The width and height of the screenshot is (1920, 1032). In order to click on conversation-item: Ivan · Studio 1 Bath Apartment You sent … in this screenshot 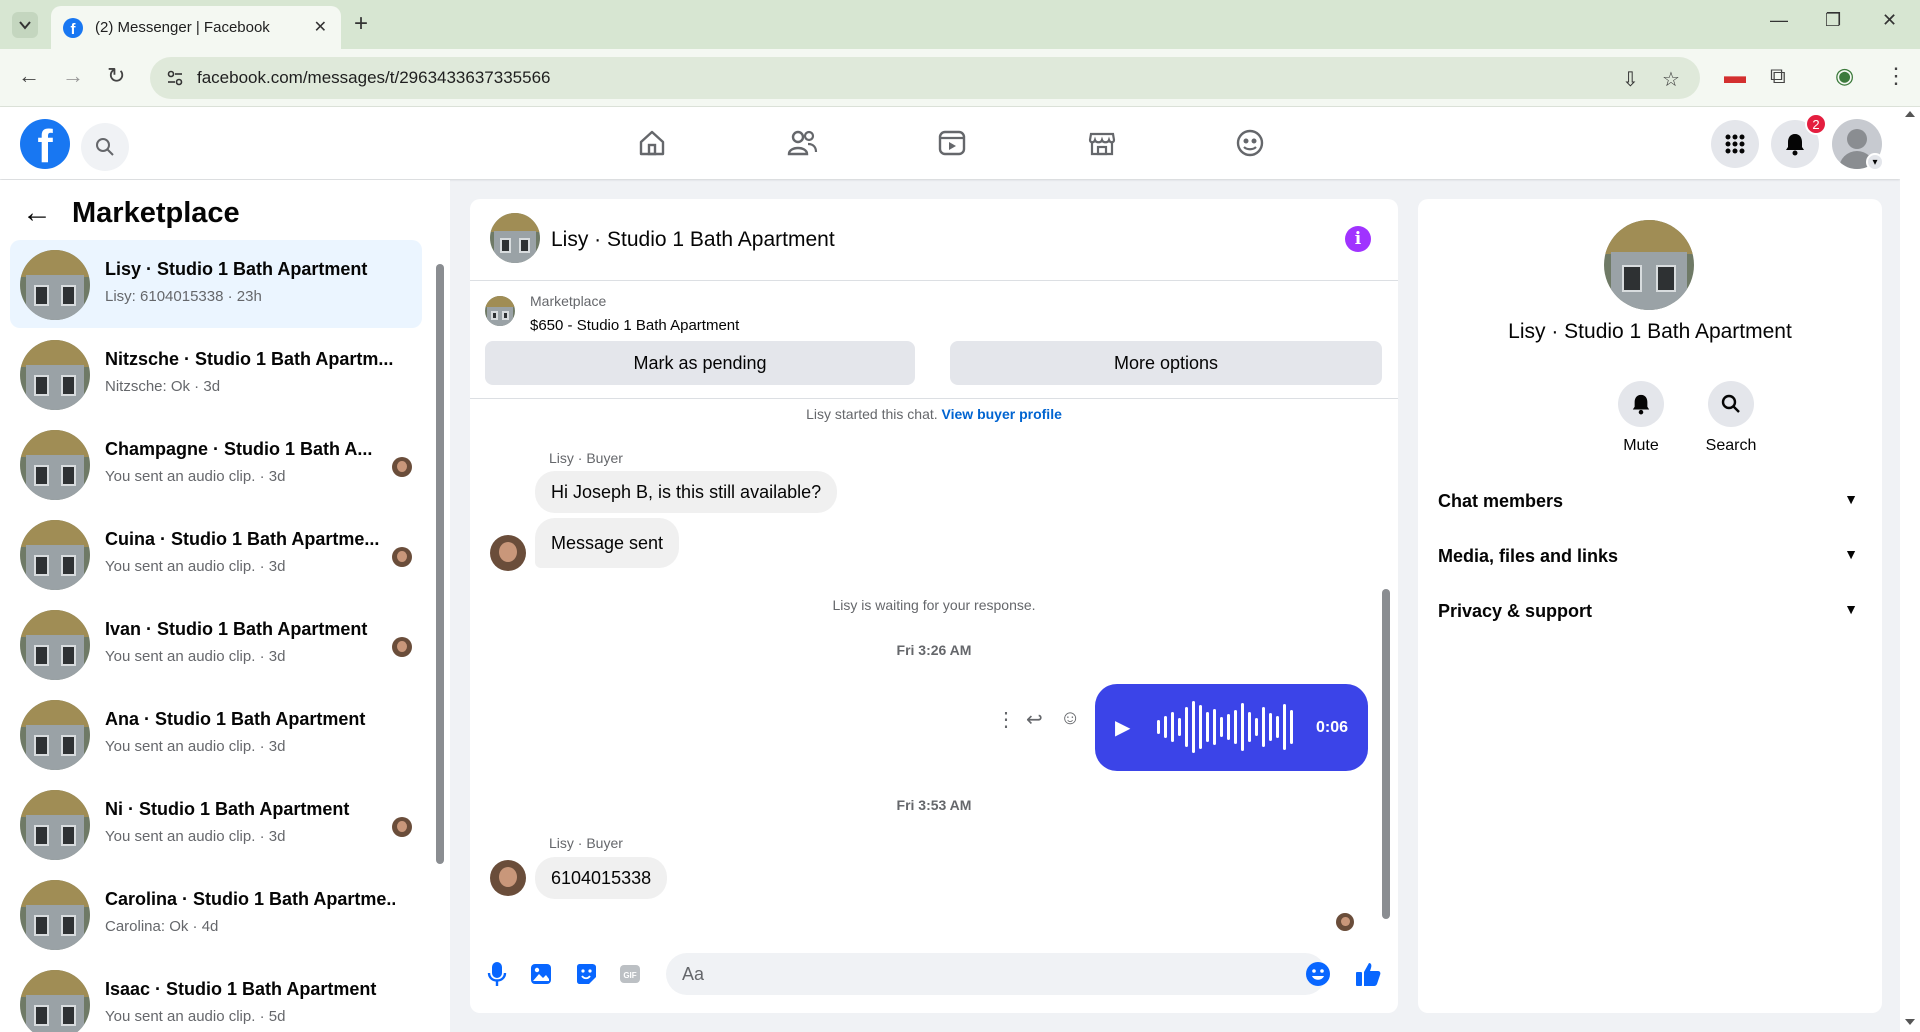, I will do `click(216, 644)`.